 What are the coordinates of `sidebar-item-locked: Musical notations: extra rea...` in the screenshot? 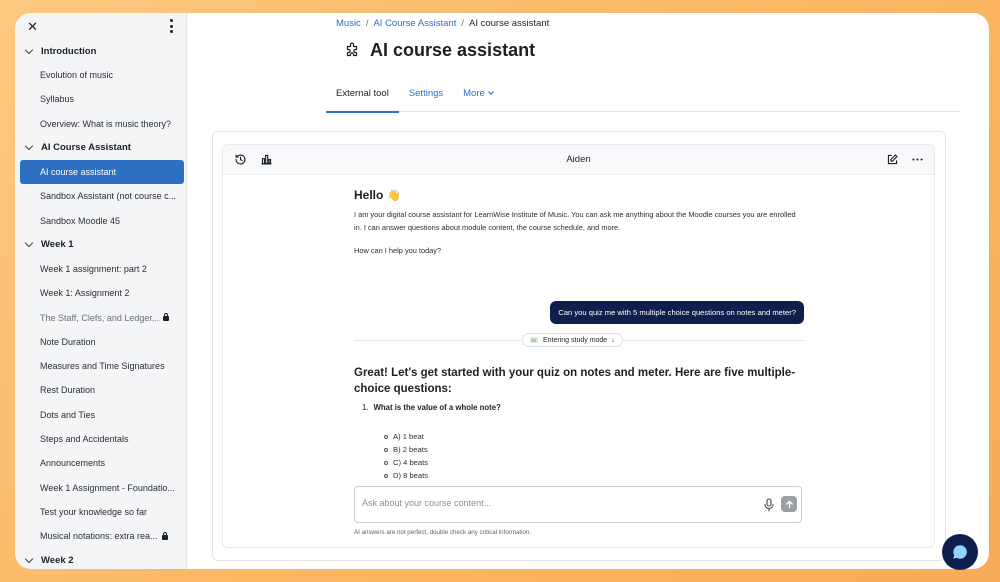 It's located at (100, 536).